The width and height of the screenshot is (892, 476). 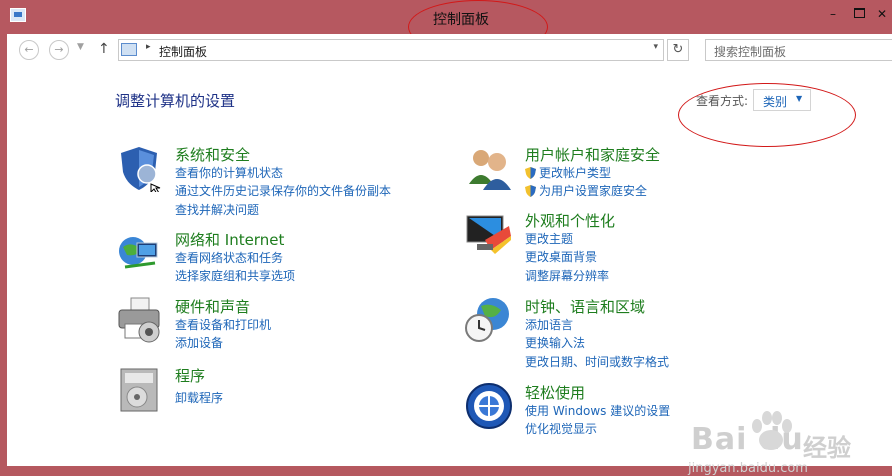 I want to click on up-button: ↑, so click(x=104, y=49).